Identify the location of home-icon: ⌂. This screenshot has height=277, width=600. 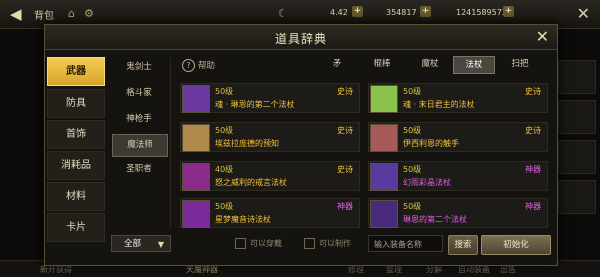
(71, 13).